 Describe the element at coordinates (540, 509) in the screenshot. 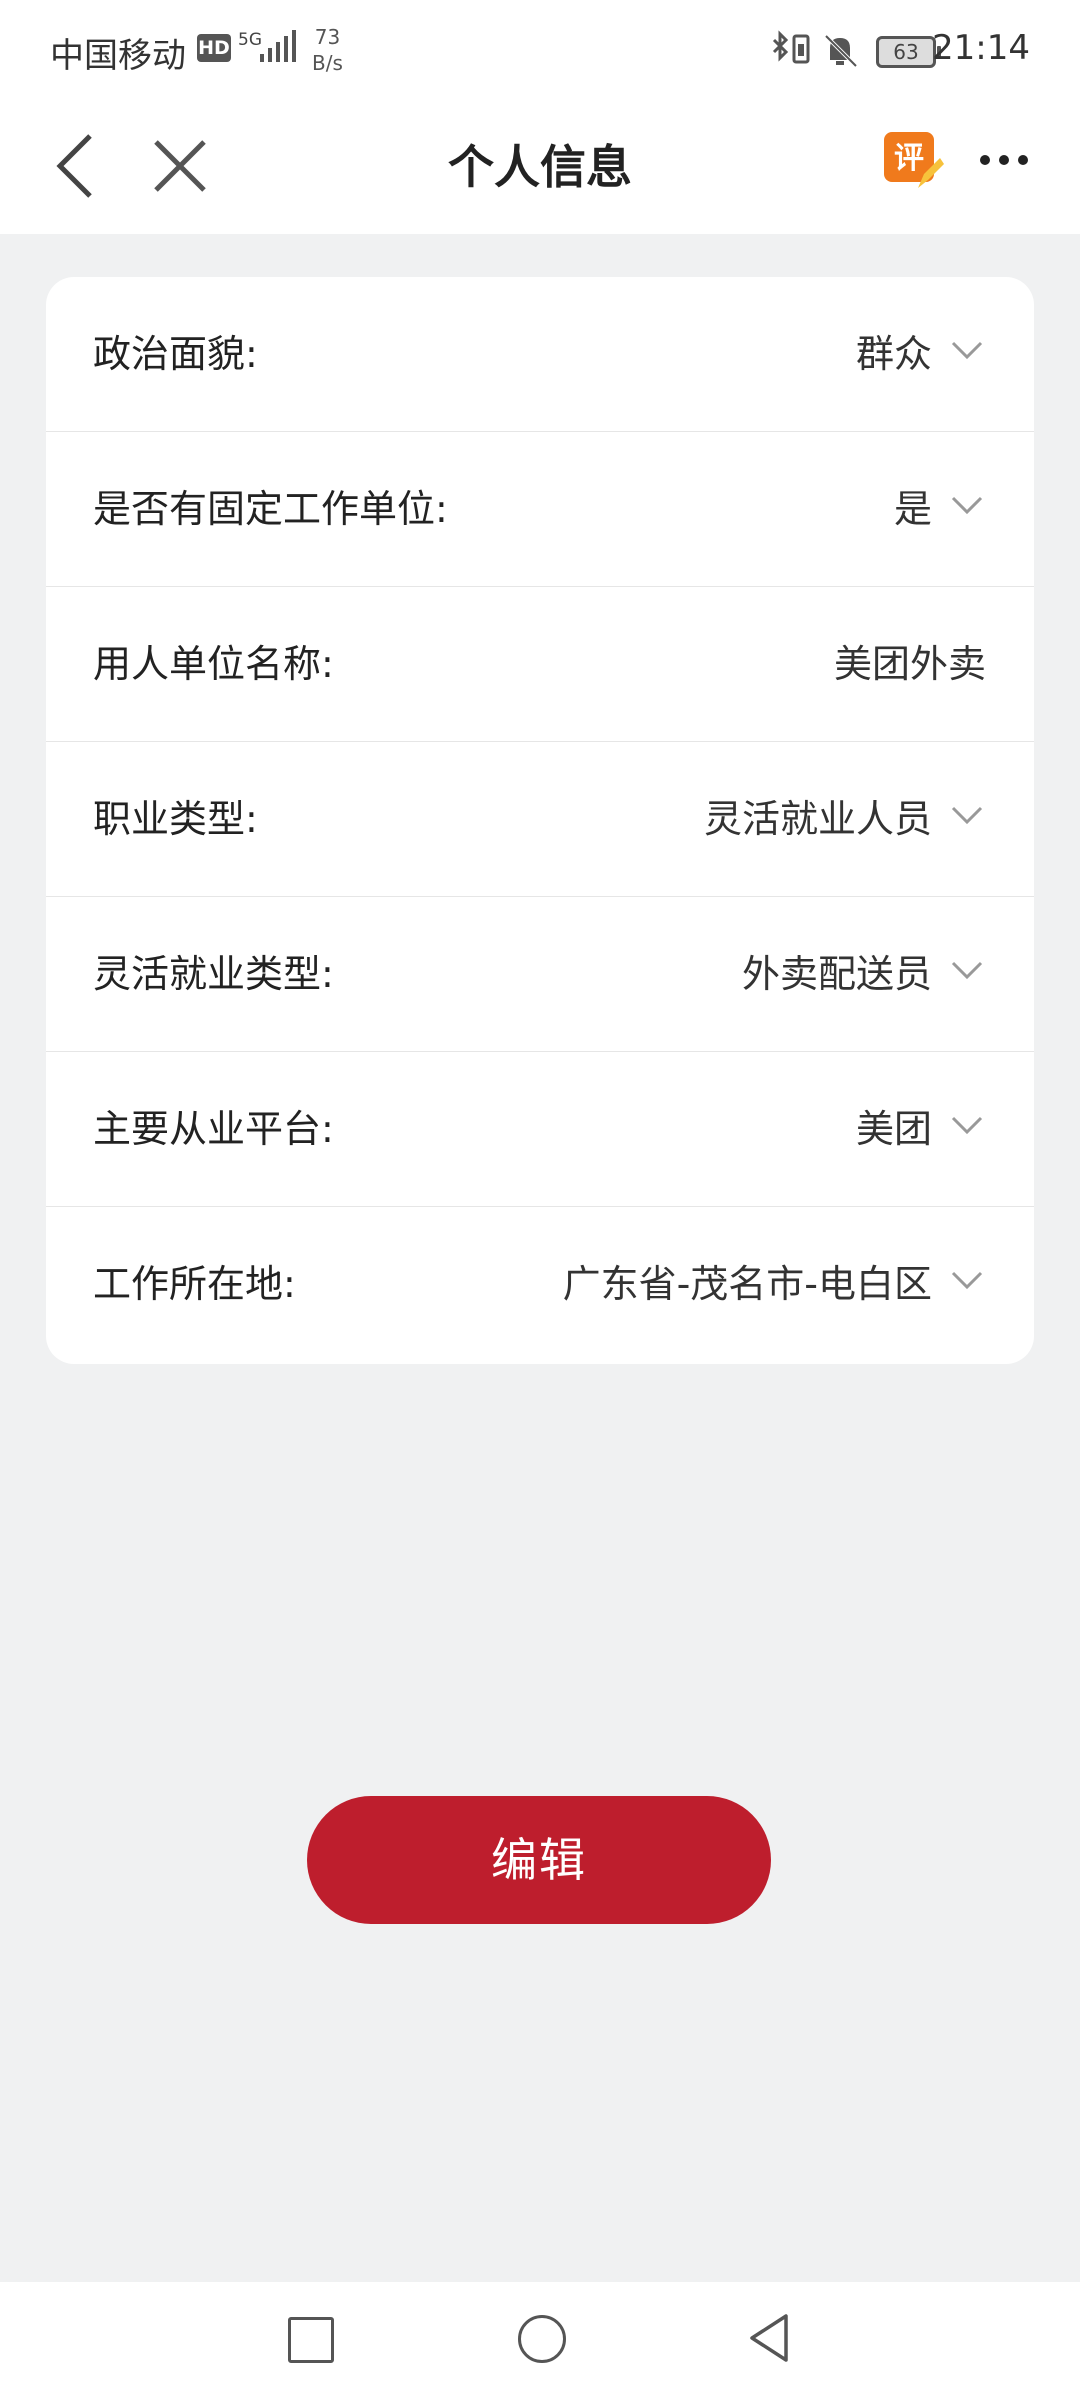

I see `form-row-fixed-employer: 是否有固定工作单位: 是` at that location.